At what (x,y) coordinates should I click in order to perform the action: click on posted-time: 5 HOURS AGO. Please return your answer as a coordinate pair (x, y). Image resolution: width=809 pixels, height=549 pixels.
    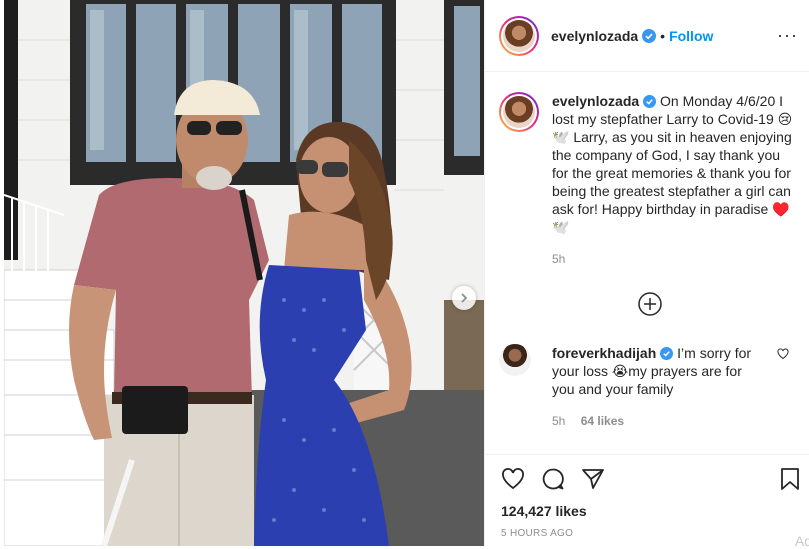
    Looking at the image, I should click on (537, 533).